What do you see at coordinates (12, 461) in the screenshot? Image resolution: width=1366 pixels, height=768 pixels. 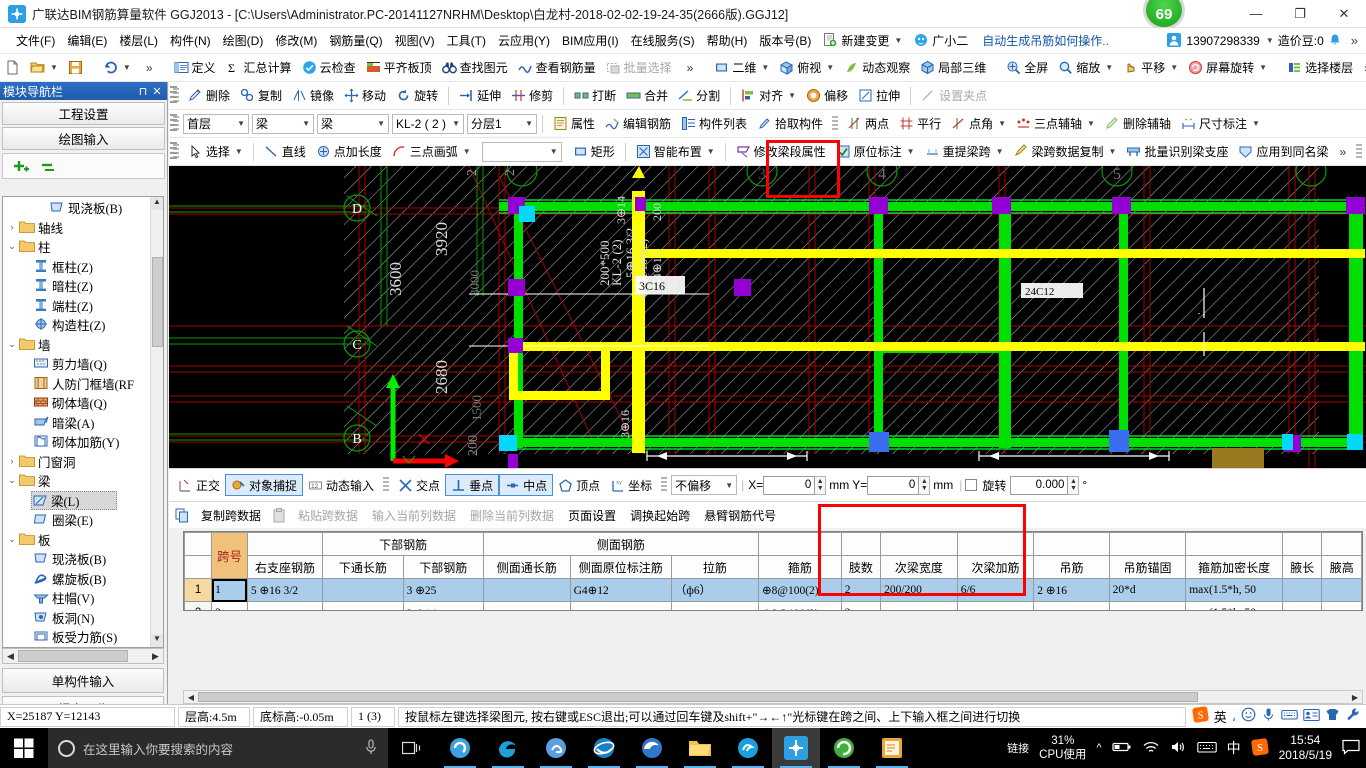 I see `chevron-right-icon: ›` at bounding box center [12, 461].